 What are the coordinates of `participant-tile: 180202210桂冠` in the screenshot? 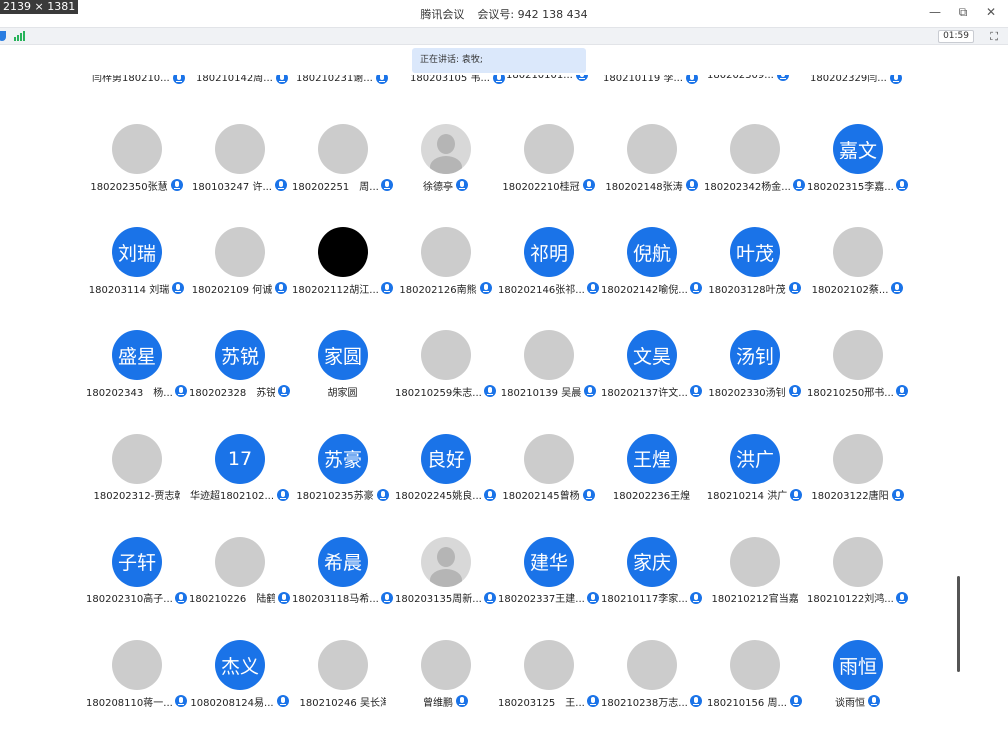 It's located at (548, 164).